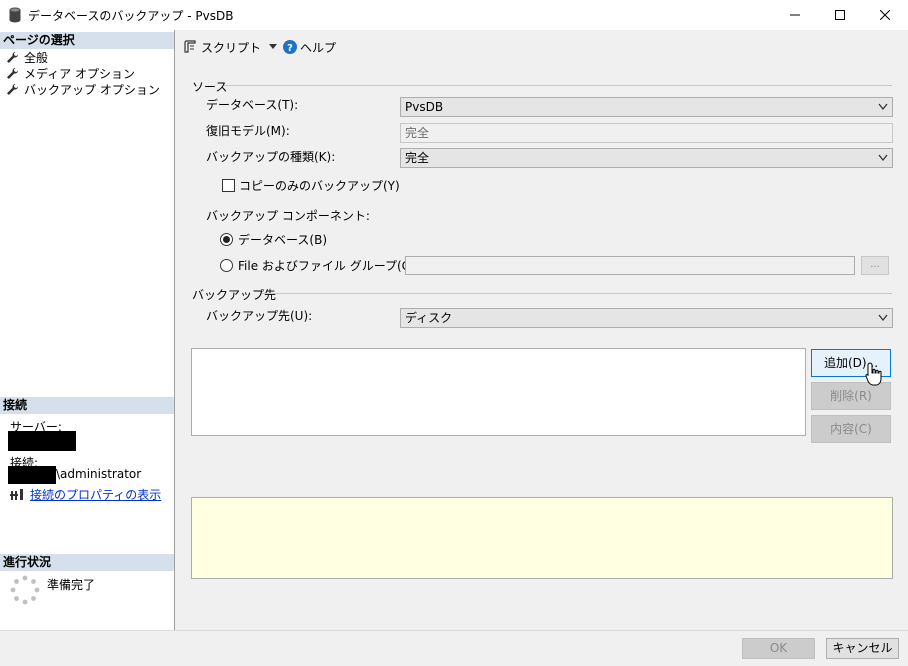 This screenshot has width=908, height=666. Describe the element at coordinates (234, 295) in the screenshot. I see `destination-group-label: バックアップ先` at that location.